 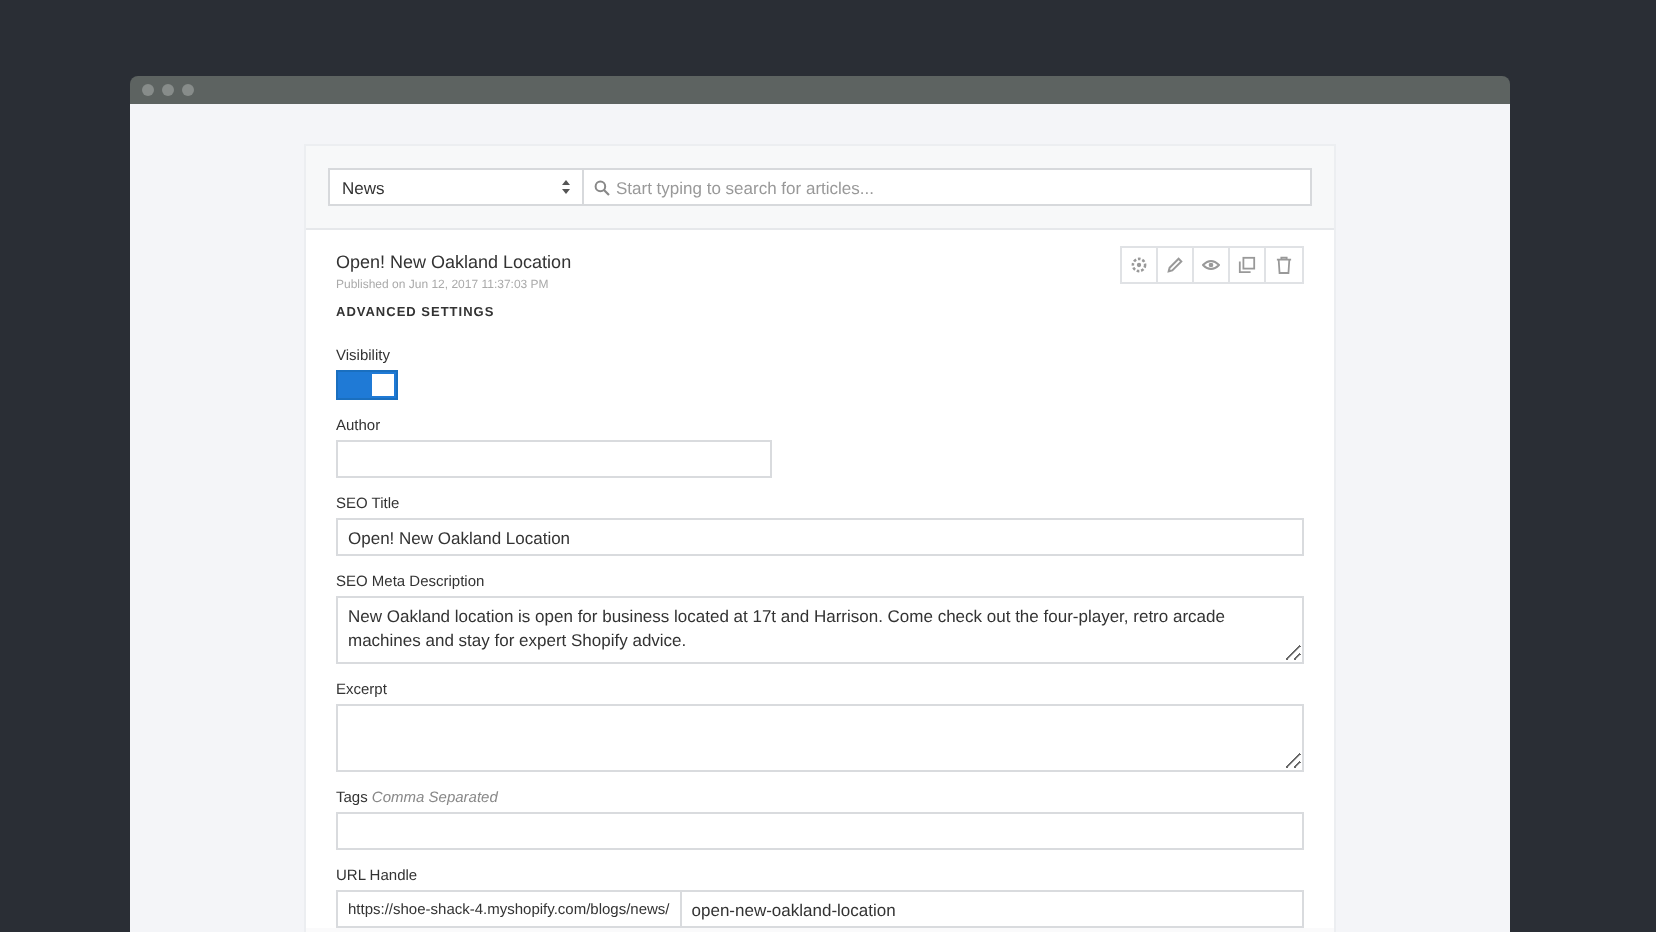 I want to click on gear-icon, so click(x=1139, y=265).